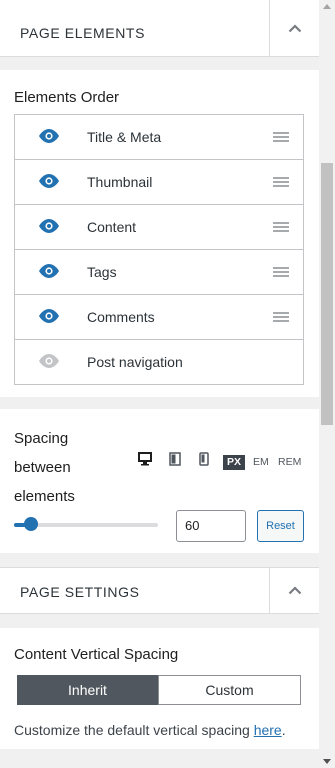 This screenshot has width=335, height=768. What do you see at coordinates (121, 317) in the screenshot?
I see `element-label: Comments` at bounding box center [121, 317].